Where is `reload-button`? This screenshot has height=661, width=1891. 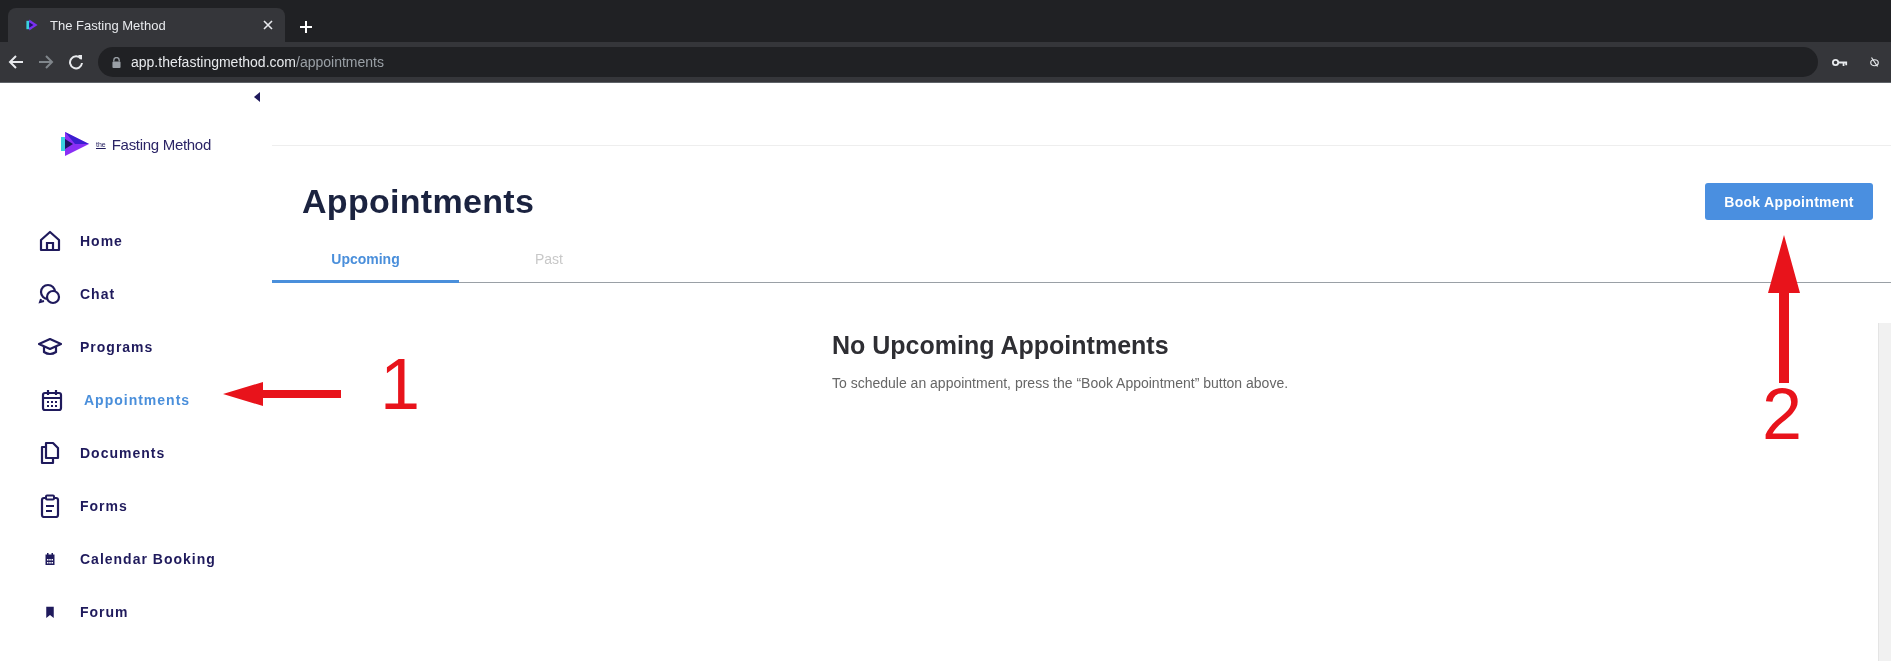
reload-button is located at coordinates (76, 62).